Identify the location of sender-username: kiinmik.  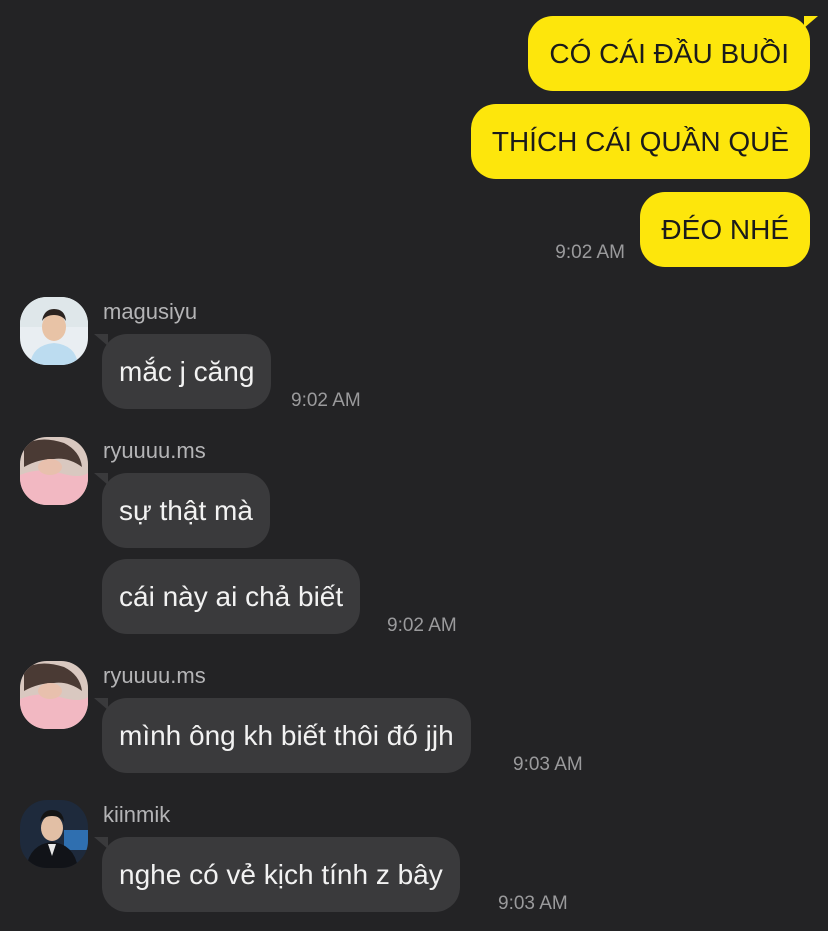
(137, 814).